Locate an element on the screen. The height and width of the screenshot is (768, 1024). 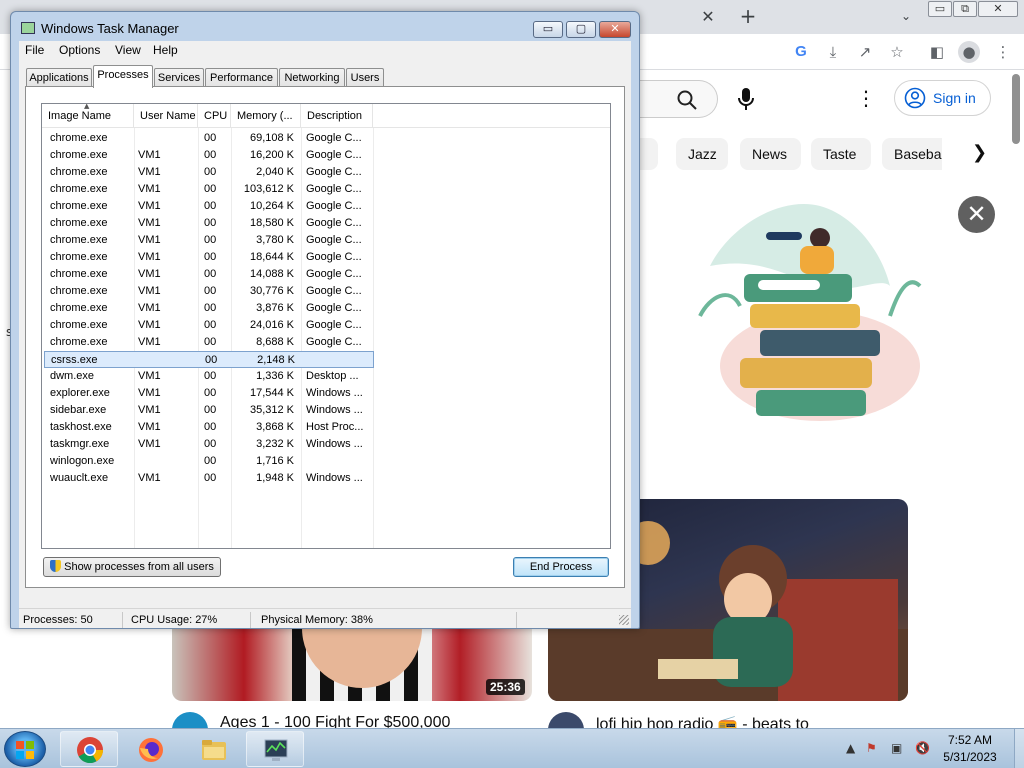
tab-services: Services is located at coordinates (179, 77).